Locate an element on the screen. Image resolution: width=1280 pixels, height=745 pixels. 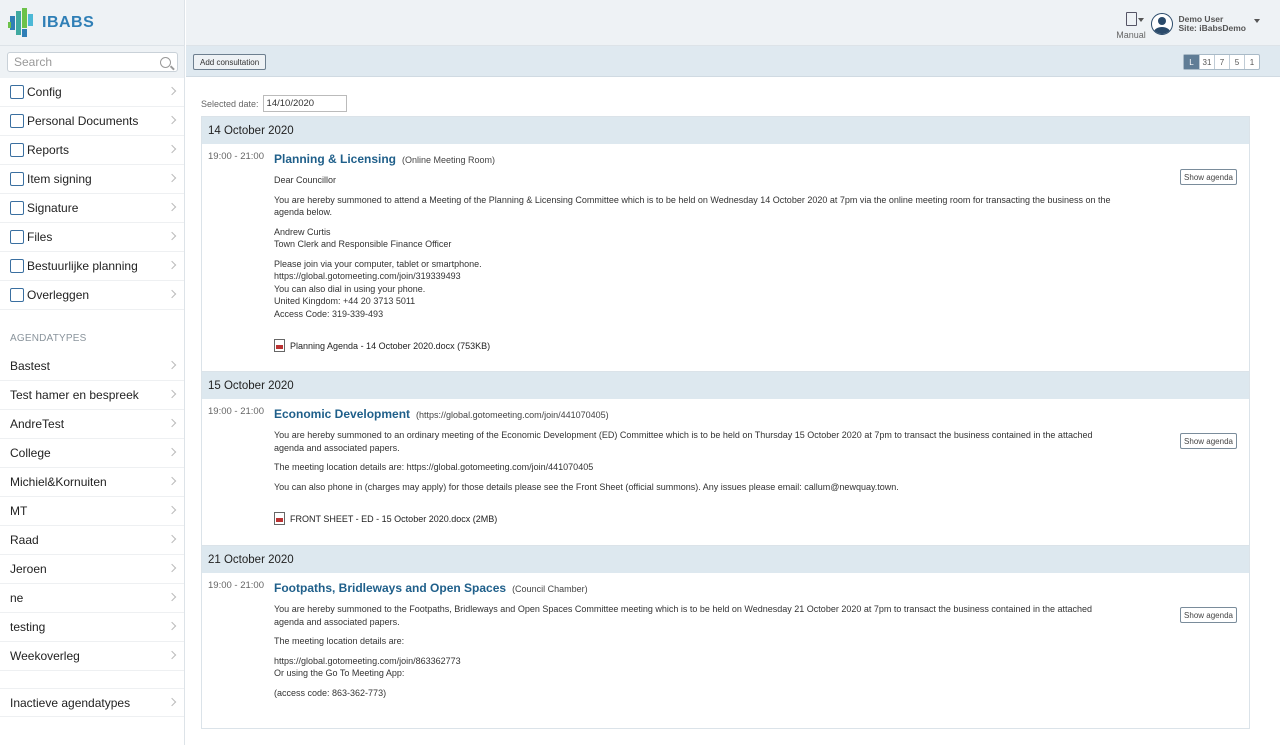
agendatype-item: ne is located at coordinates (92, 598).